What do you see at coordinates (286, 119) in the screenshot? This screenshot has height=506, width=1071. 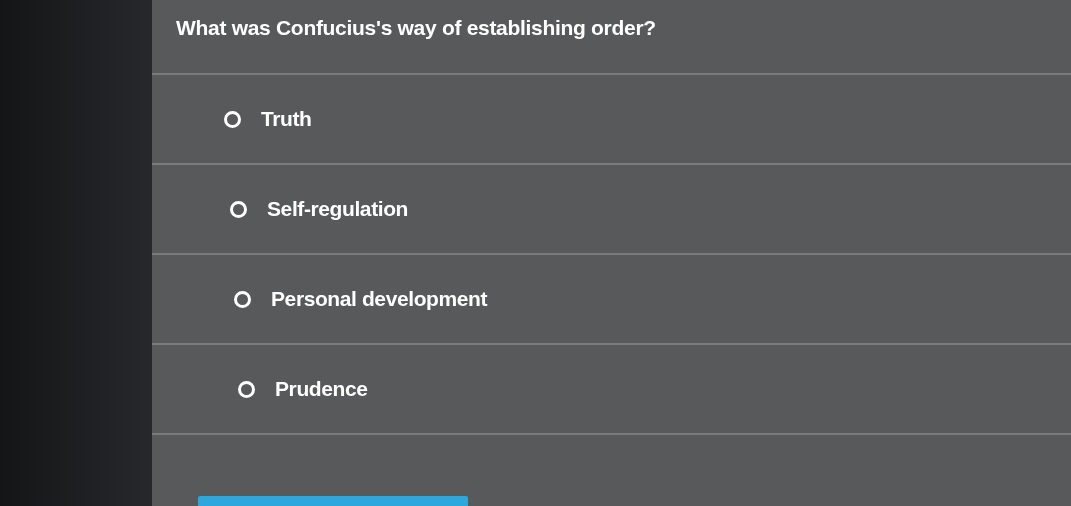 I see `option-label: Truth` at bounding box center [286, 119].